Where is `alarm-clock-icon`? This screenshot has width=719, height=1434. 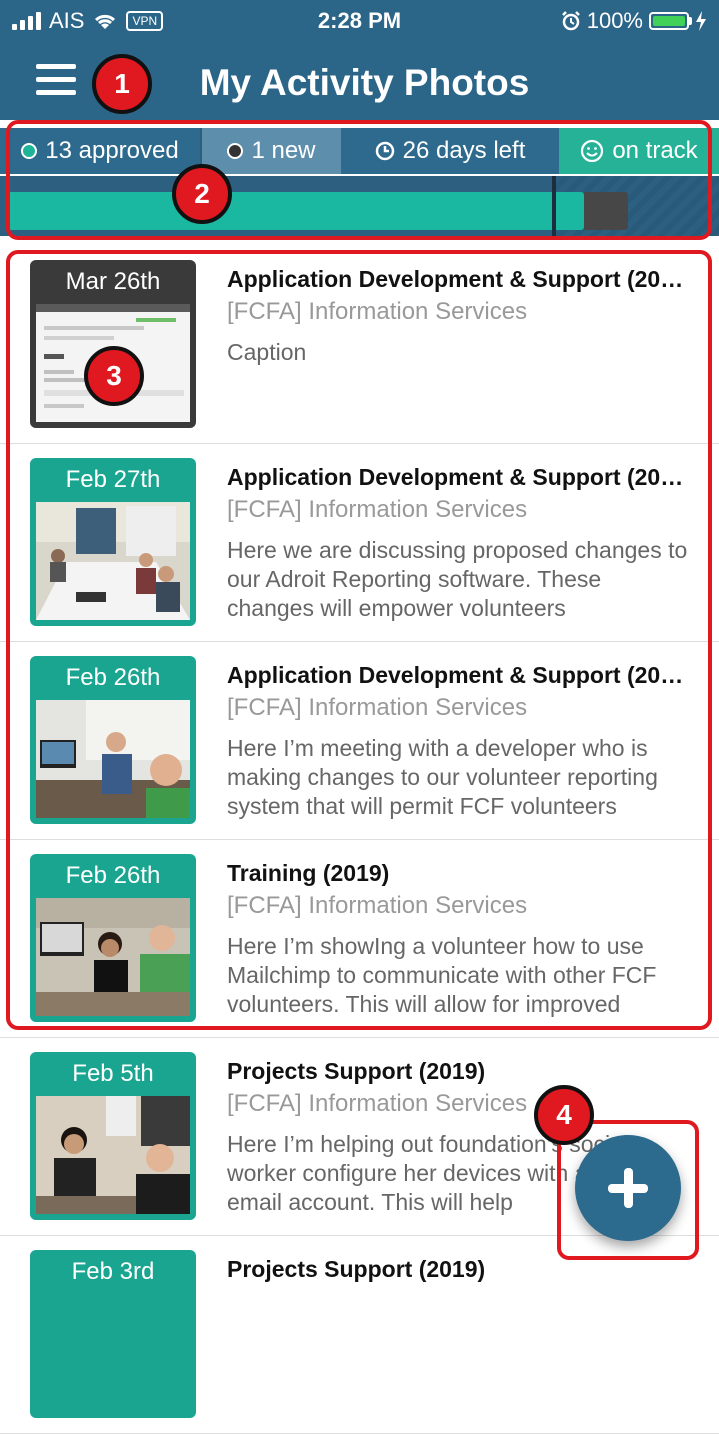
alarm-clock-icon is located at coordinates (570, 21).